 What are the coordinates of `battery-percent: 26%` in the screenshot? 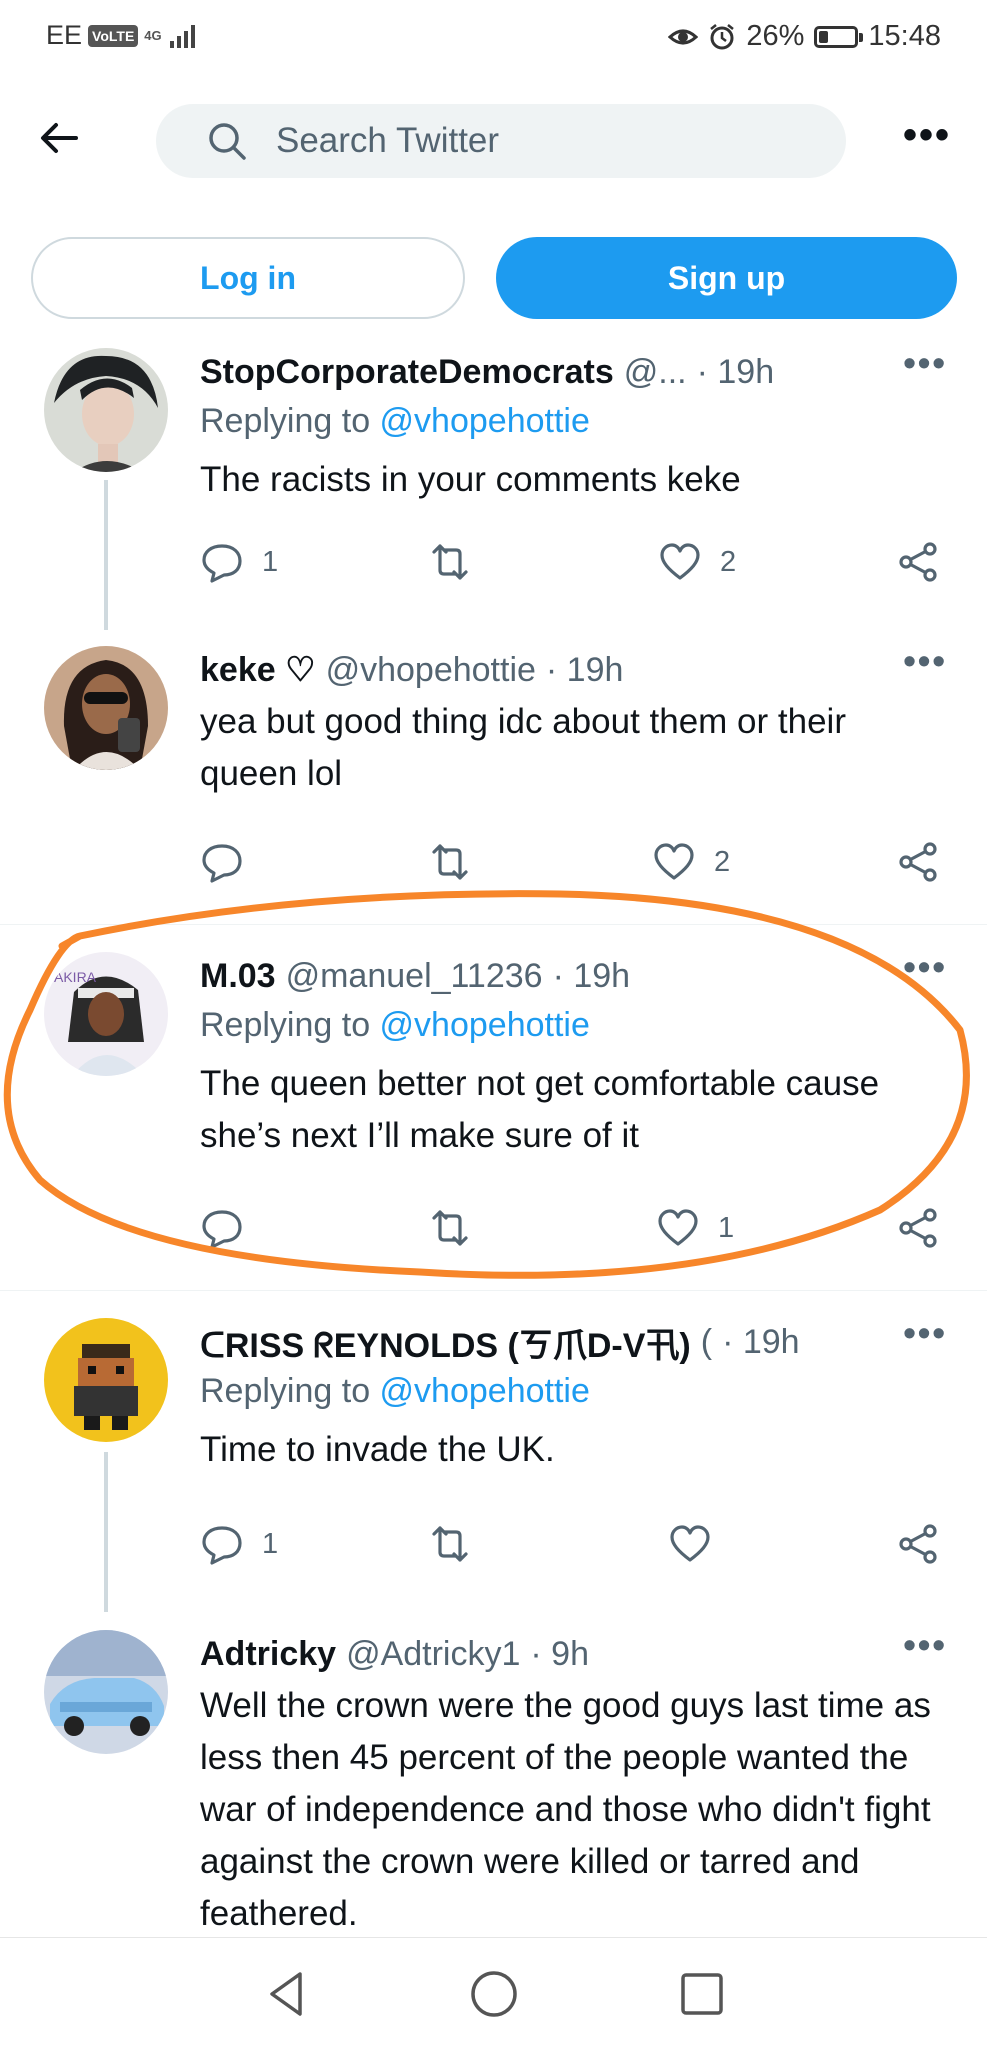 It's located at (775, 36).